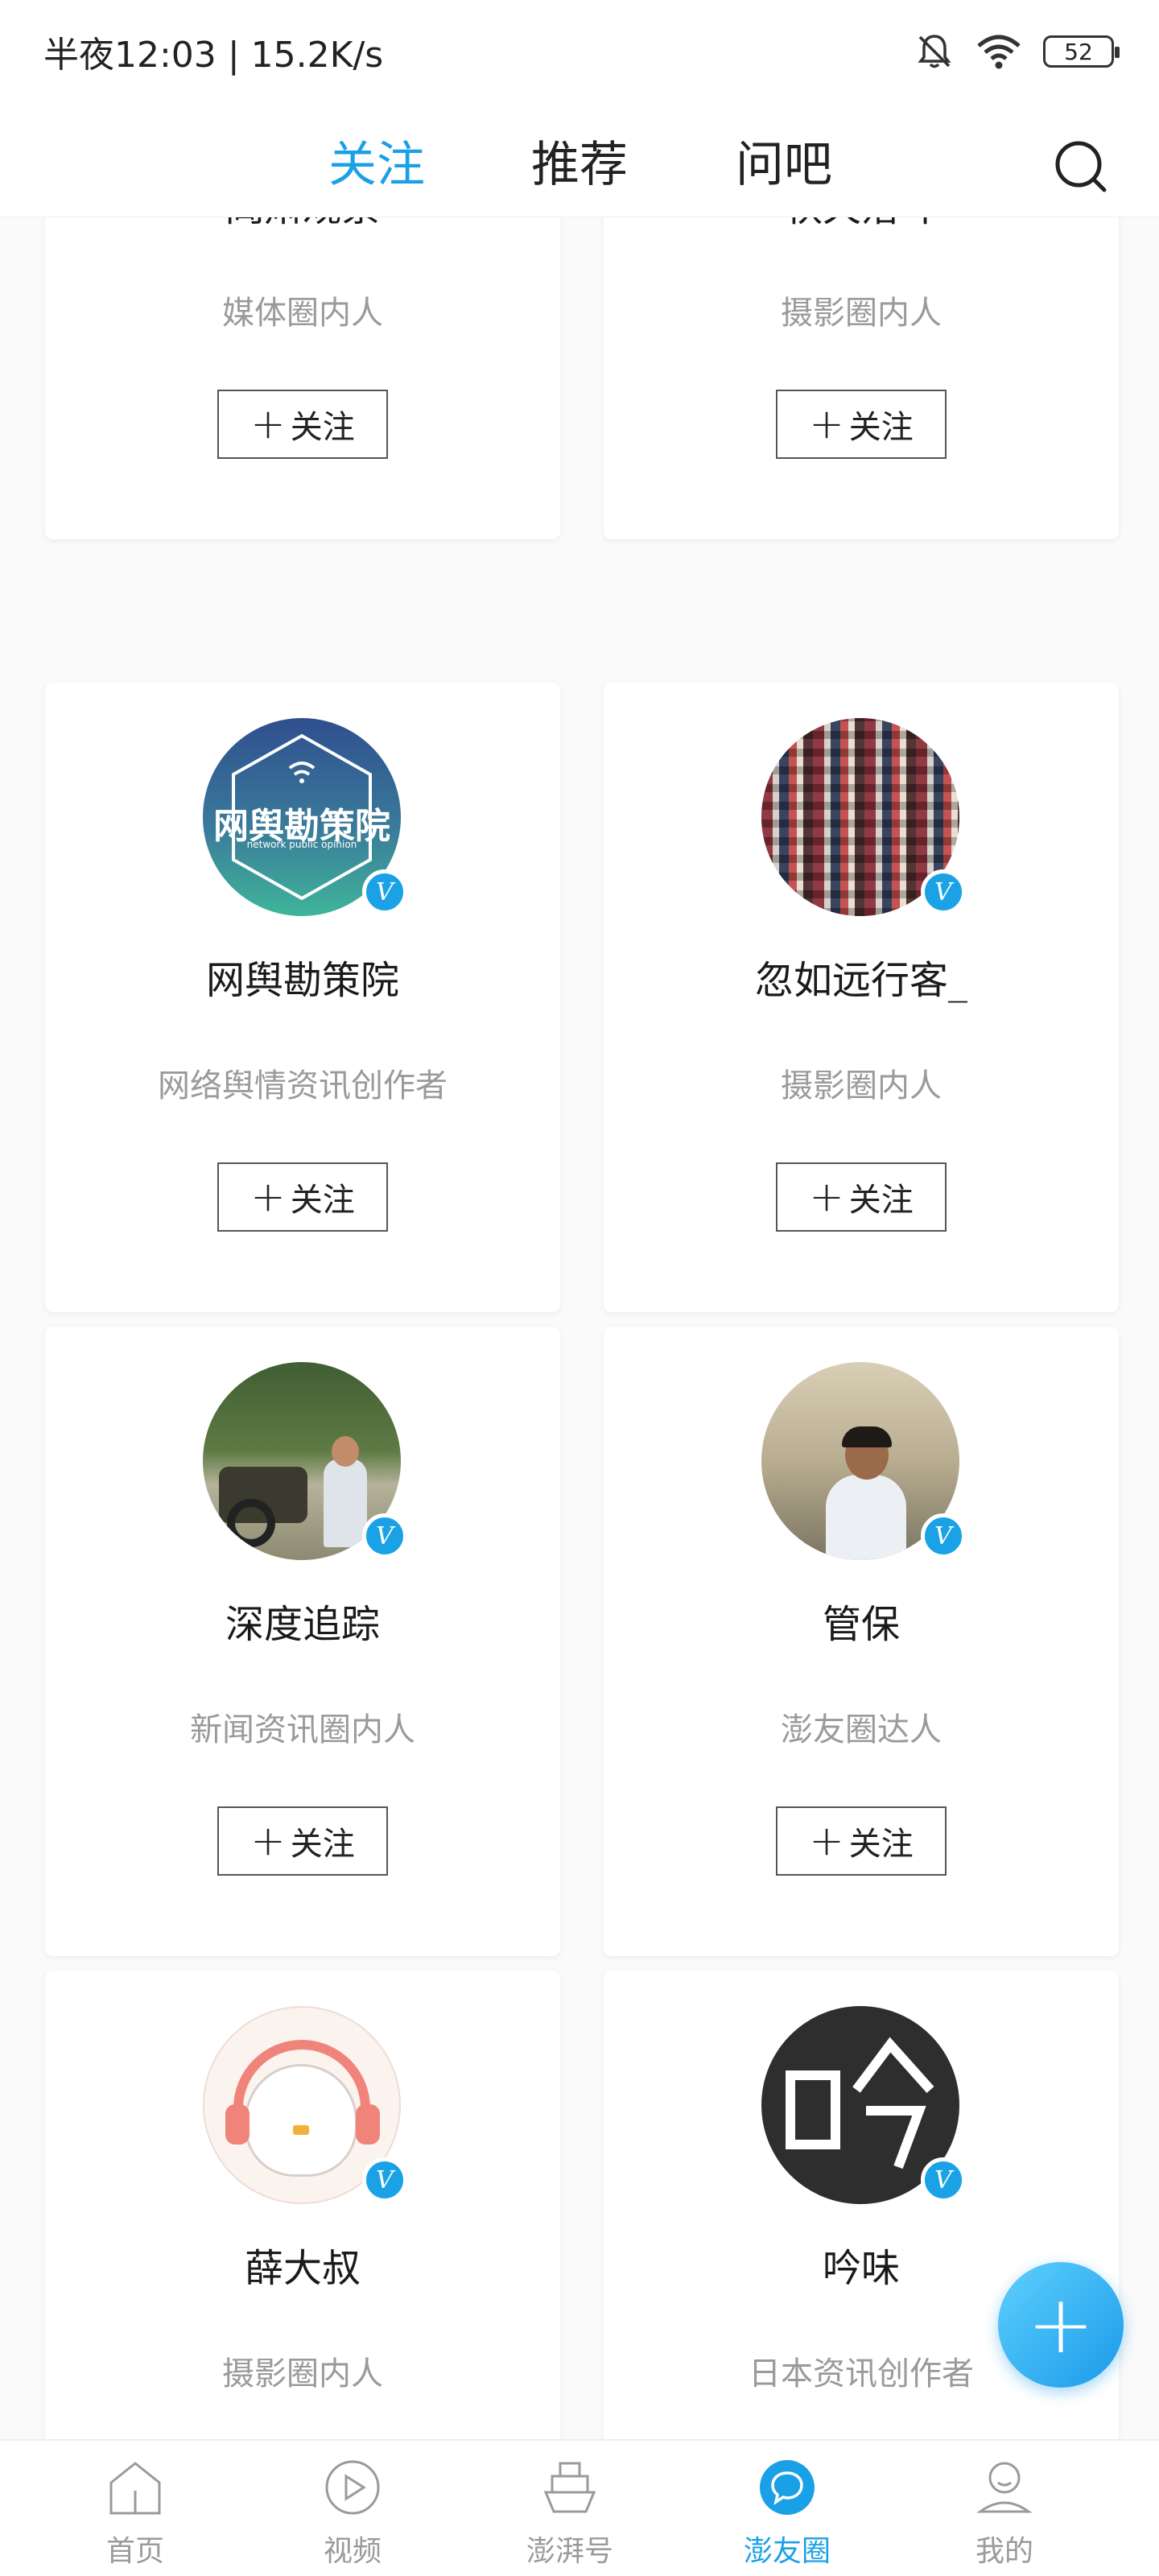 The image size is (1159, 2576). I want to click on user-name: 管保, so click(861, 1620).